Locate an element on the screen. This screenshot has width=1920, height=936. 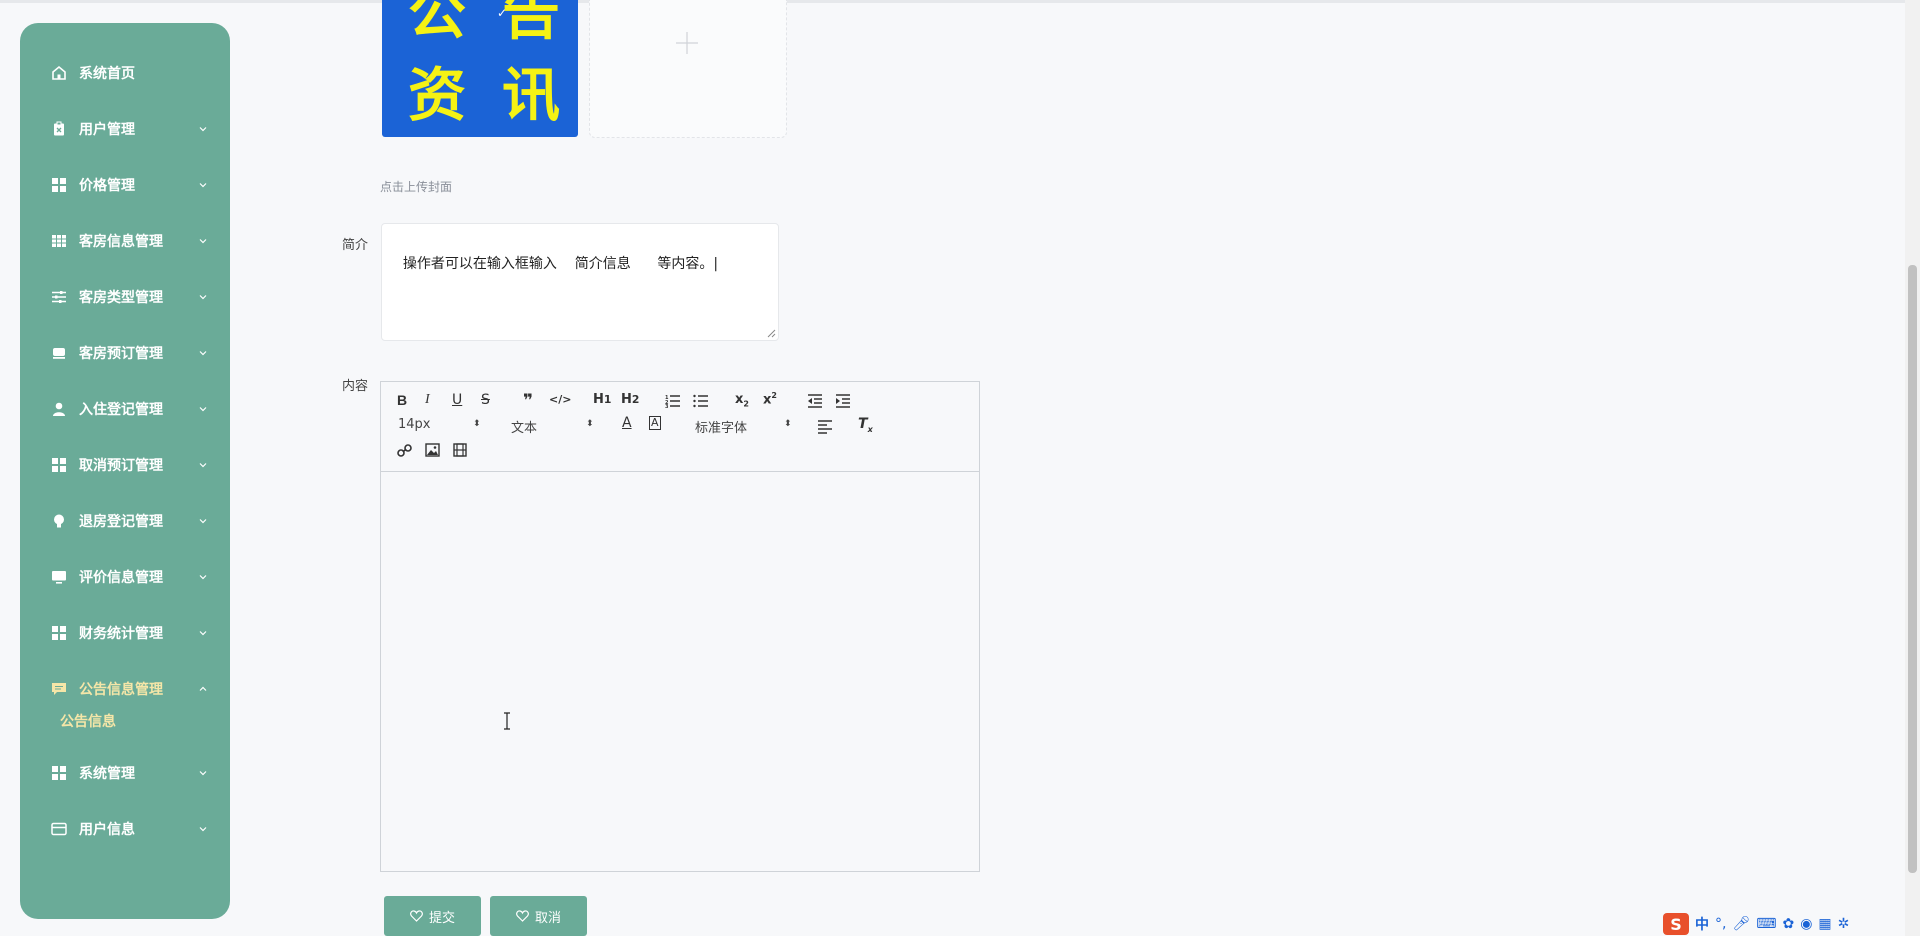
intro-textarea: 操作者可以在输入框输入 简介信息 等内容。| is located at coordinates (580, 282).